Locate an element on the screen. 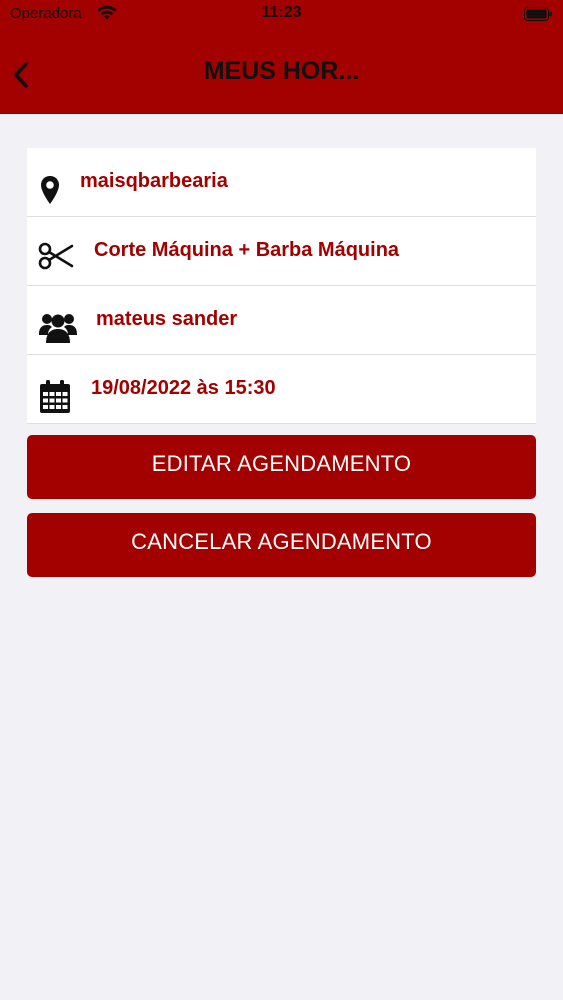  service-row: Corte Máquina + Barba Máquina is located at coordinates (281, 251).